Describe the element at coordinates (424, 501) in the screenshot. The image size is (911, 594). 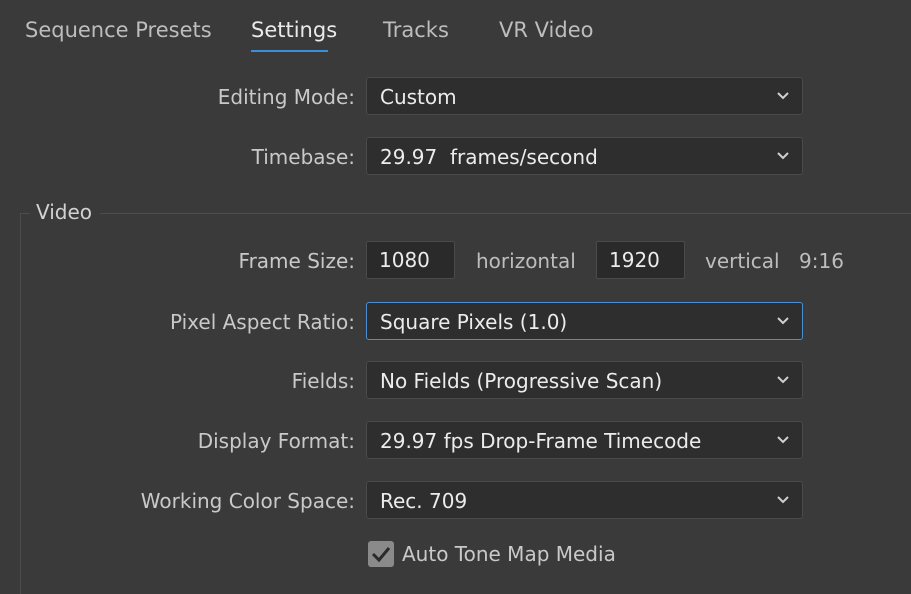
I see `working-color-space-value: Rec. 709` at that location.